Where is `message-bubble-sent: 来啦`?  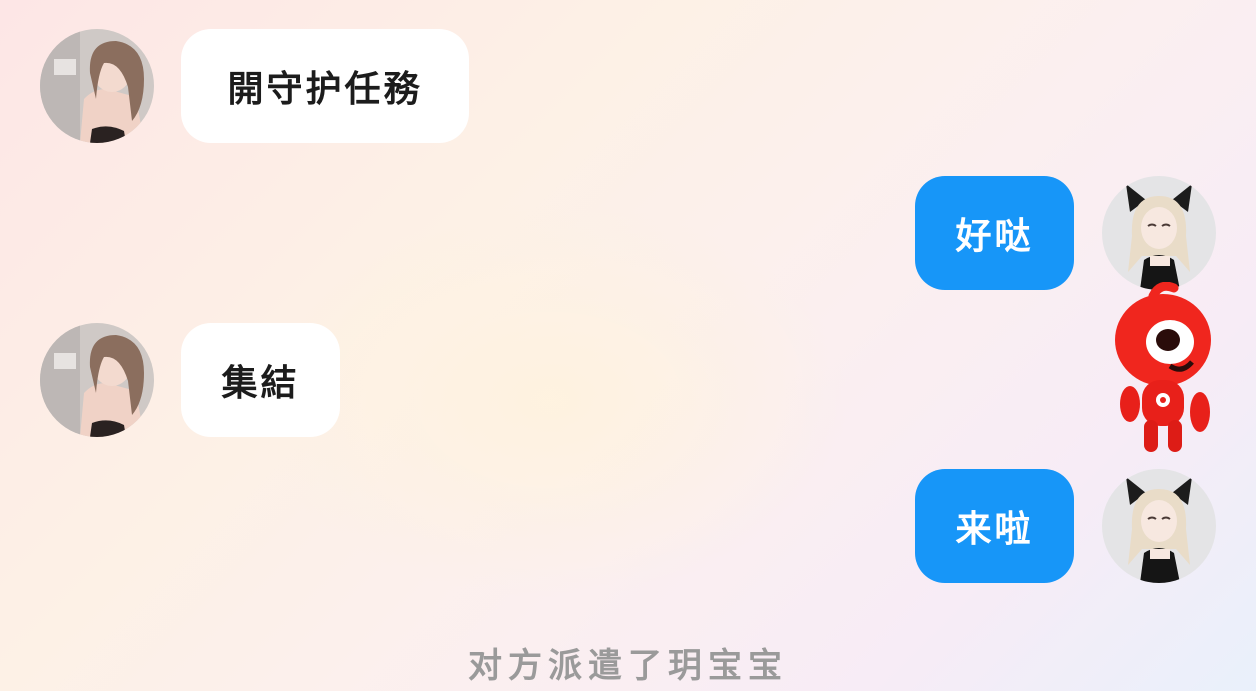
message-bubble-sent: 来啦 is located at coordinates (994, 526).